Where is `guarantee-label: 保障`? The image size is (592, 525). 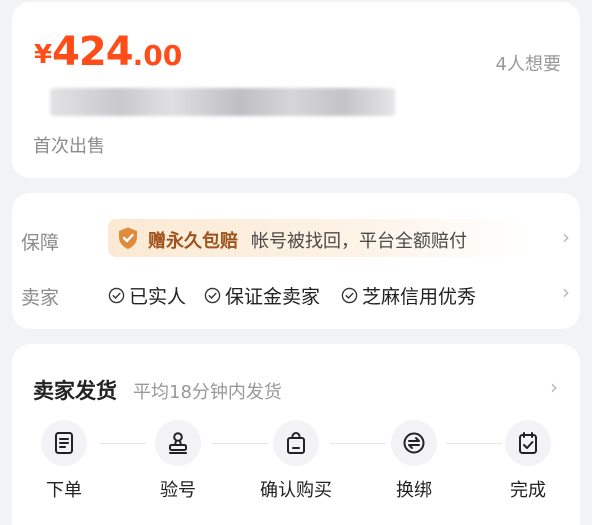 guarantee-label: 保障 is located at coordinates (40, 243).